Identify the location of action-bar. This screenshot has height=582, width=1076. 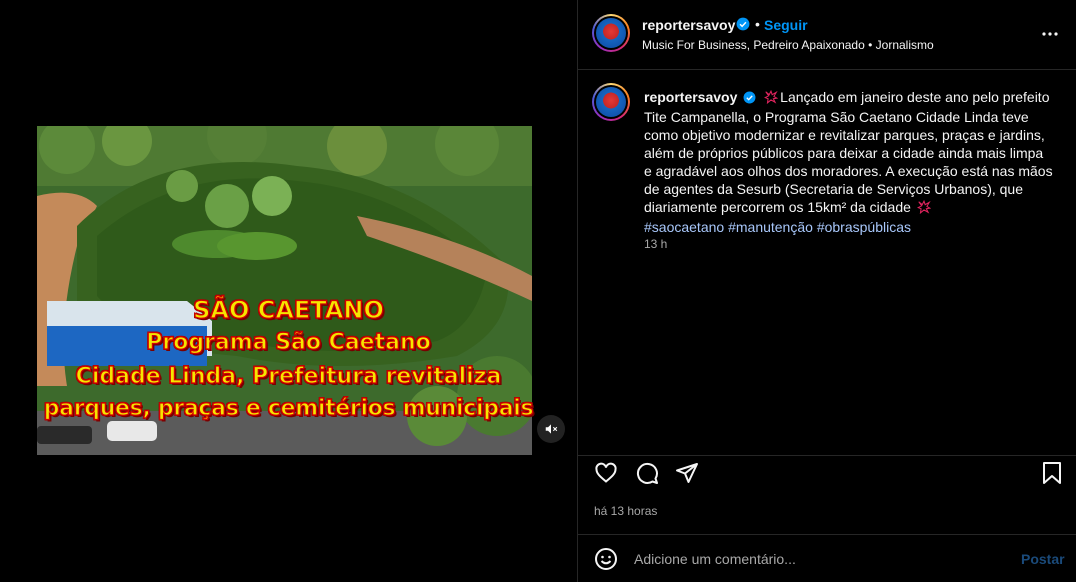
(827, 473).